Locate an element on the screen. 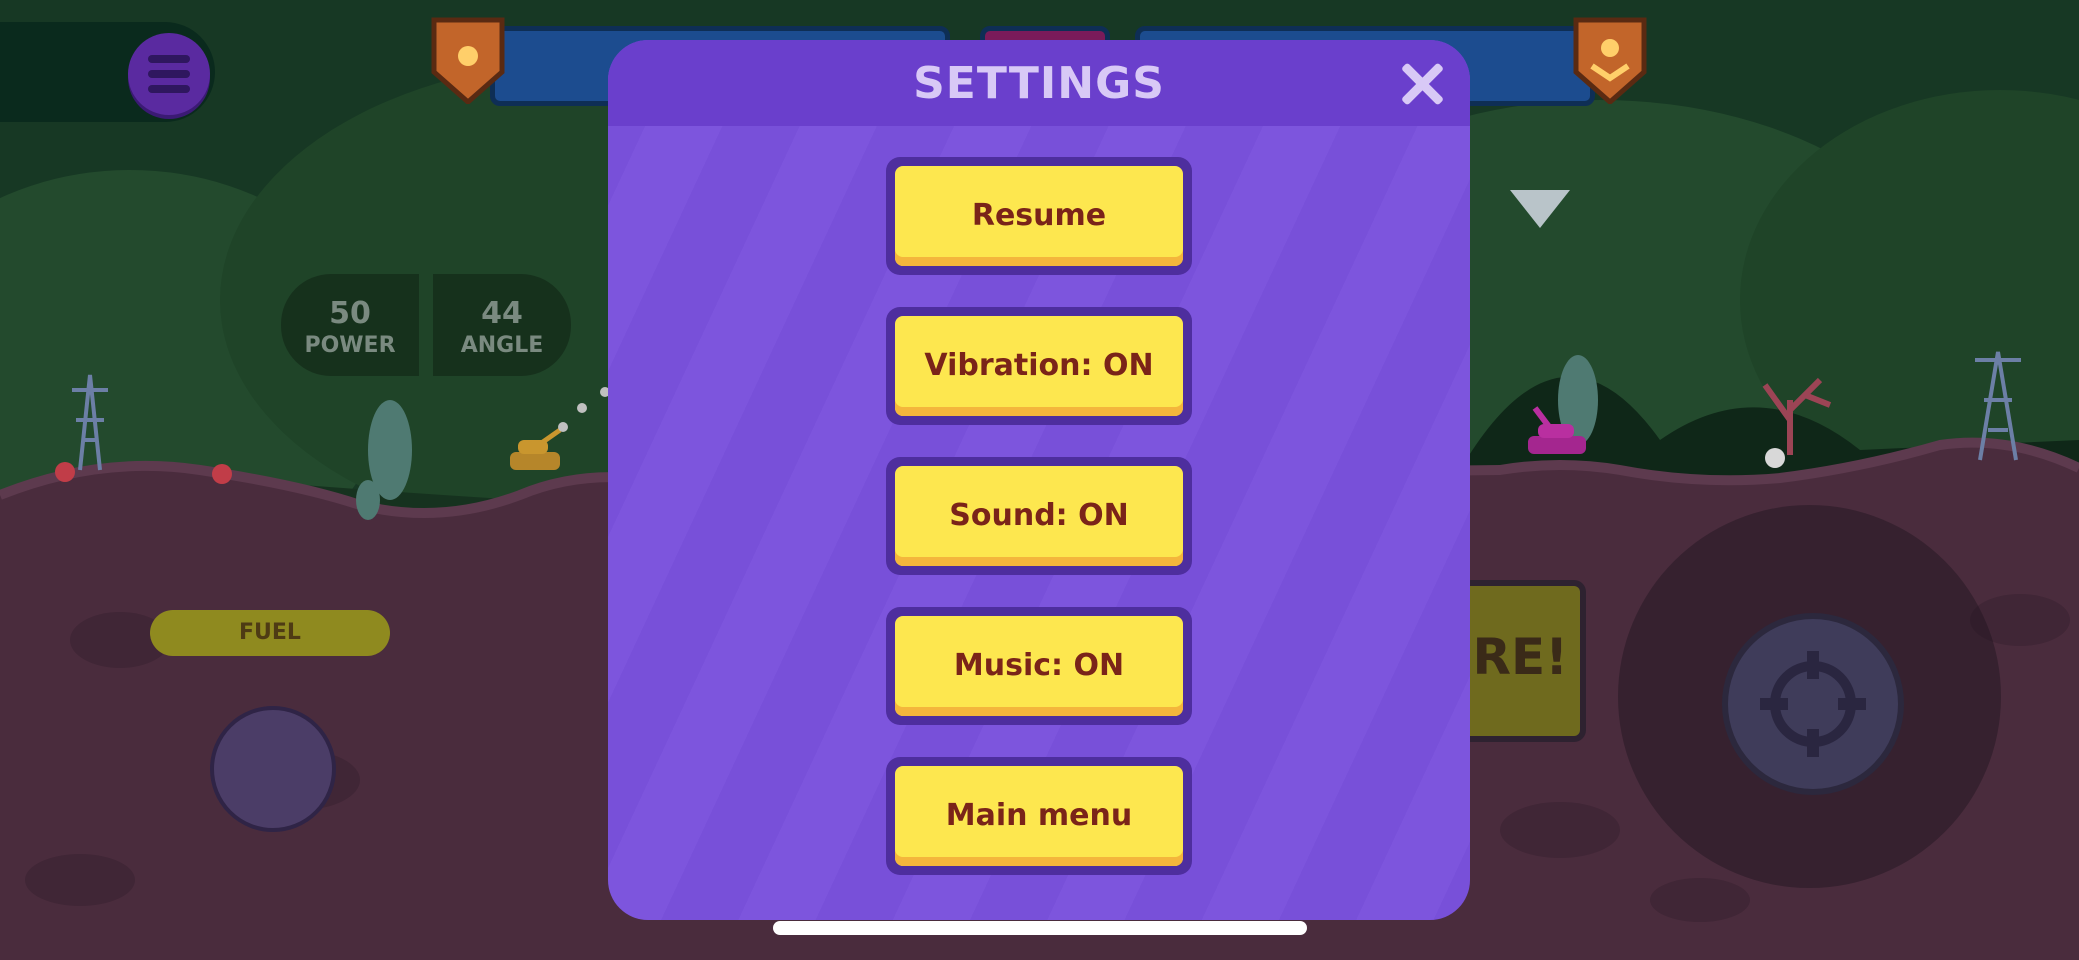 Image resolution: width=2079 pixels, height=960 pixels. vibration-toggle-button: Vibration: ON is located at coordinates (1039, 366).